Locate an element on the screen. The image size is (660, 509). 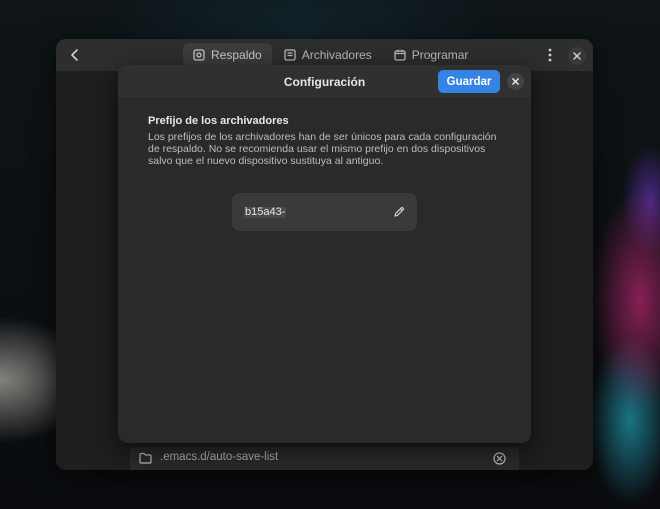
main-menu-button is located at coordinates (550, 55).